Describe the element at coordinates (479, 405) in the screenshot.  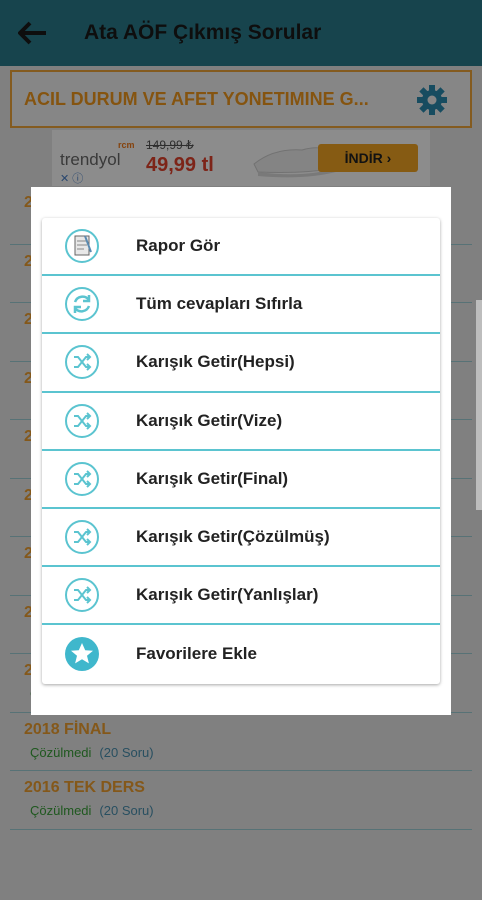
I see `scrollbar` at that location.